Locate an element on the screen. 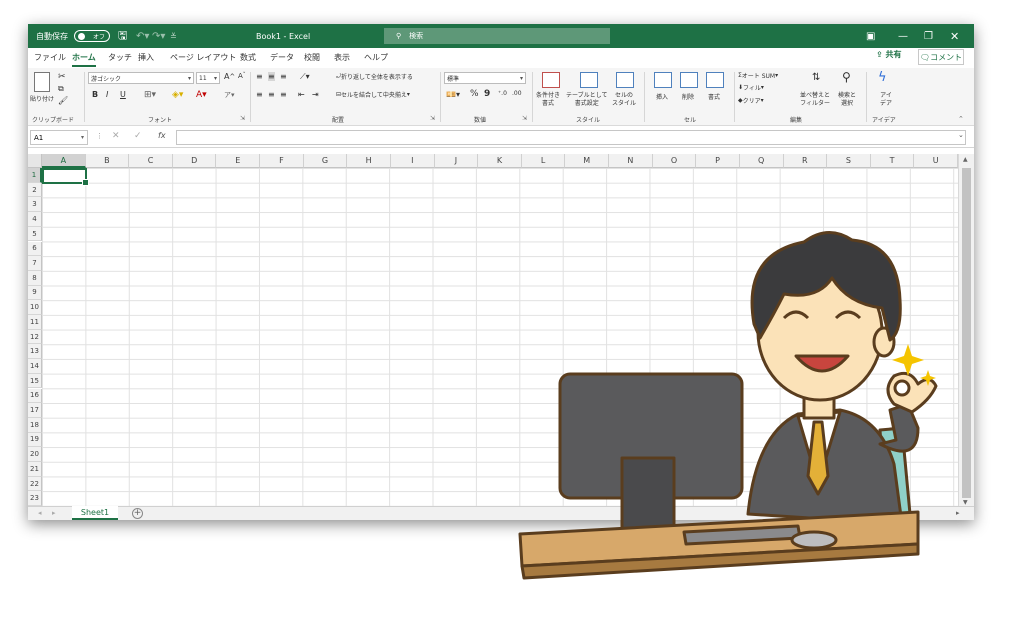 Image resolution: width=1024 pixels, height=642 pixels. search-box: ⚲ 検索 is located at coordinates (497, 36).